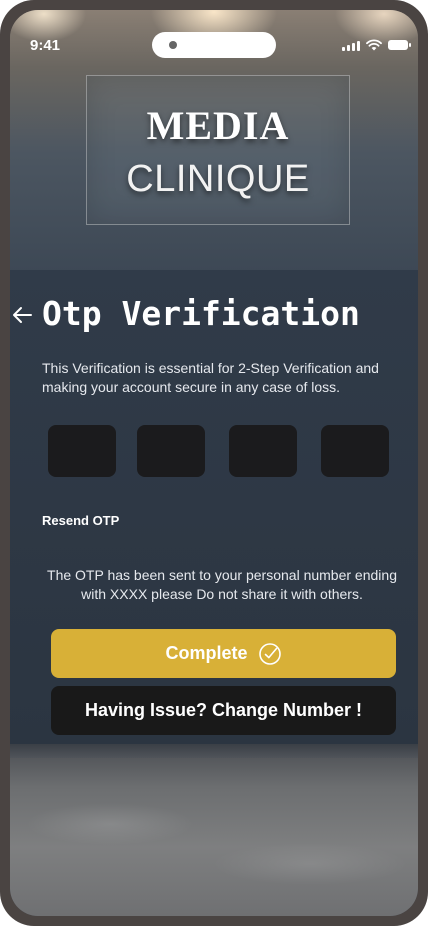 This screenshot has width=428, height=926. Describe the element at coordinates (218, 125) in the screenshot. I see `logo-title: MEDIA` at that location.